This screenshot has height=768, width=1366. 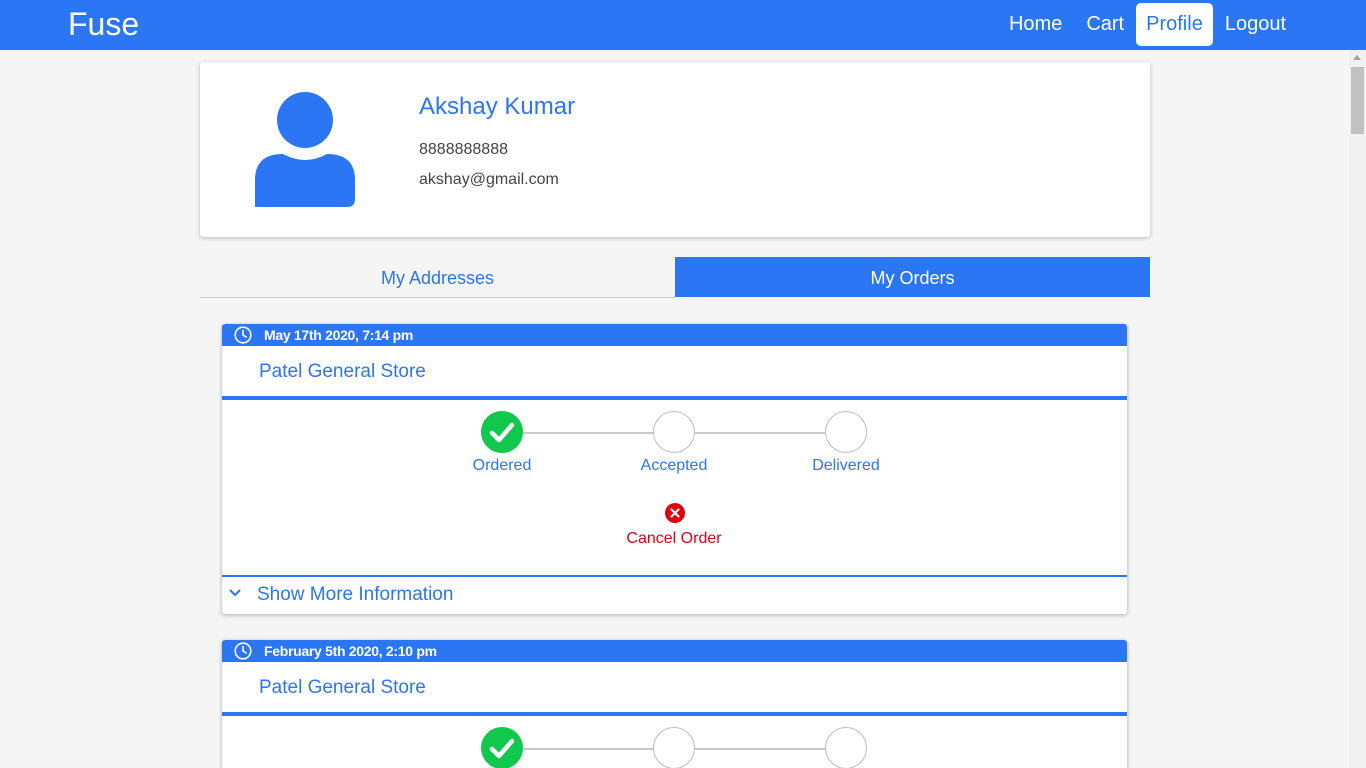 I want to click on chevron-down-icon, so click(x=235, y=592).